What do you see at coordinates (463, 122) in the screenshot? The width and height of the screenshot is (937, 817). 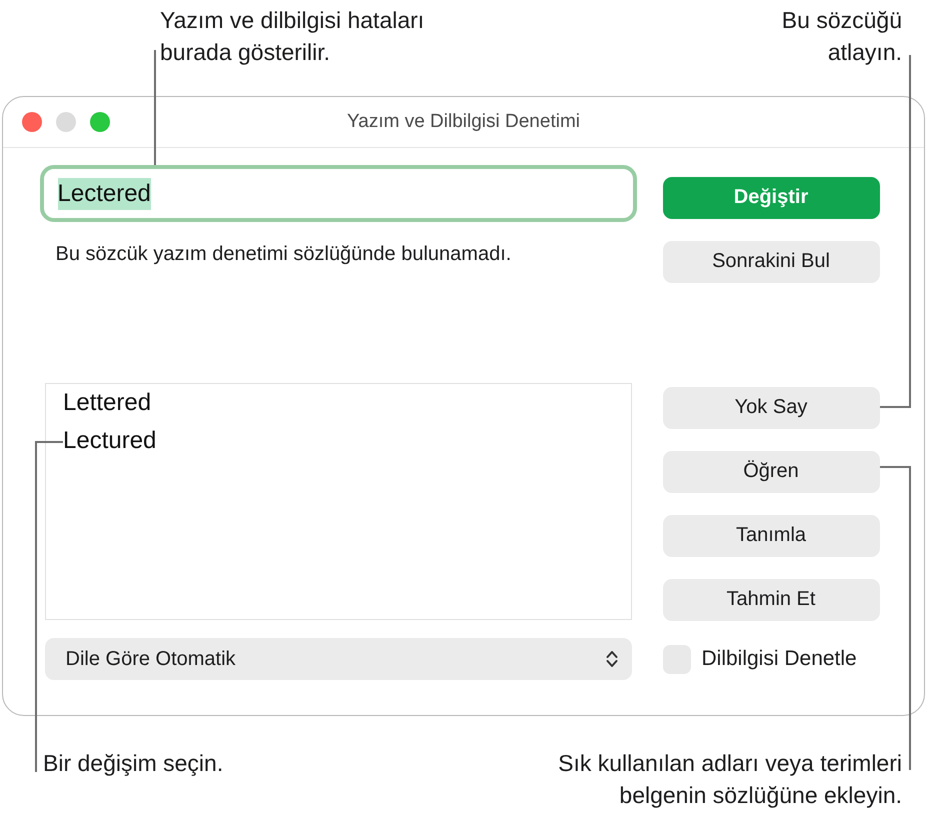 I see `window-title: Yazım ve Dilbilgisi Denetimi` at bounding box center [463, 122].